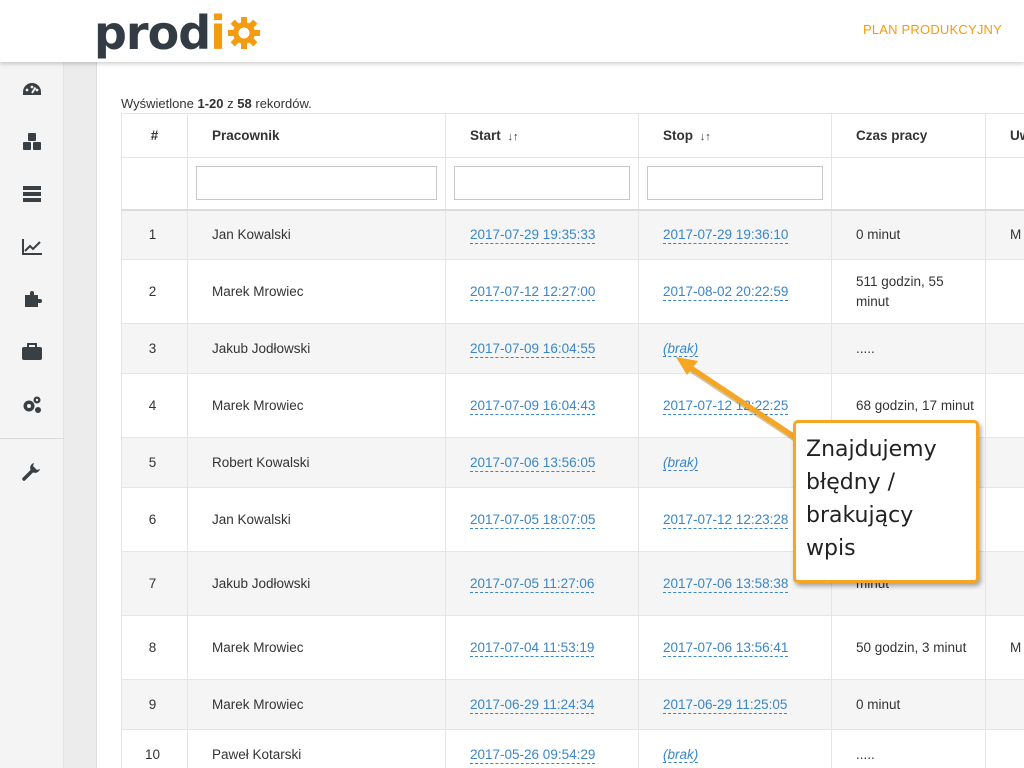 This screenshot has width=1024, height=768. What do you see at coordinates (533, 349) in the screenshot?
I see `start-datetime-link: 2017-07-09 16:04:55` at bounding box center [533, 349].